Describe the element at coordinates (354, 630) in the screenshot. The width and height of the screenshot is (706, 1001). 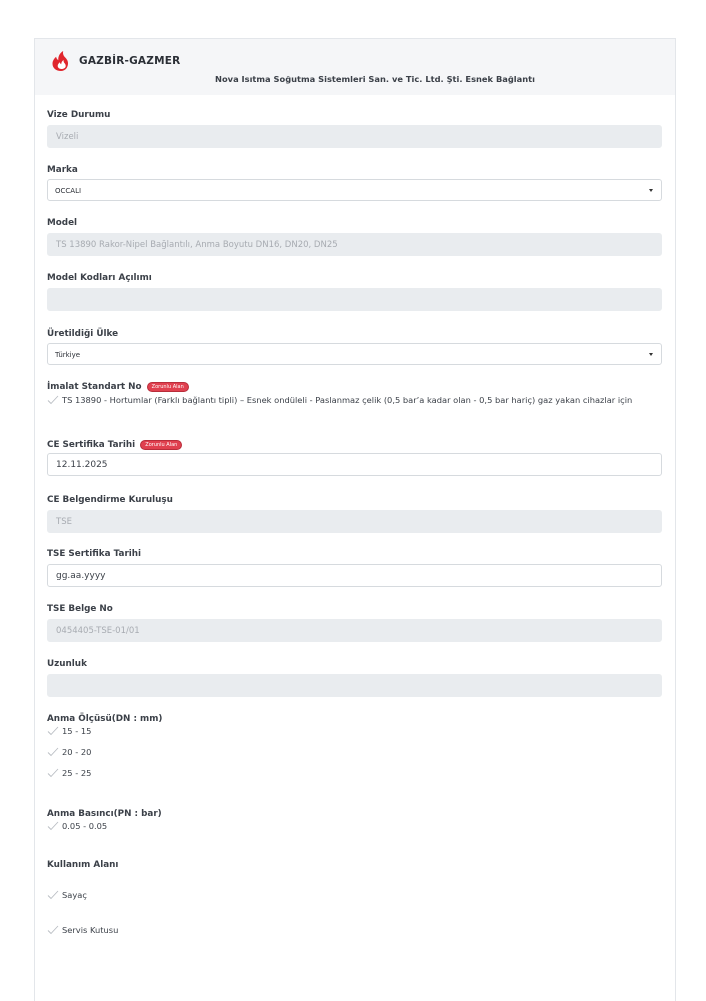
I see `tse-no-input: 0454405-TSE-01/01` at that location.